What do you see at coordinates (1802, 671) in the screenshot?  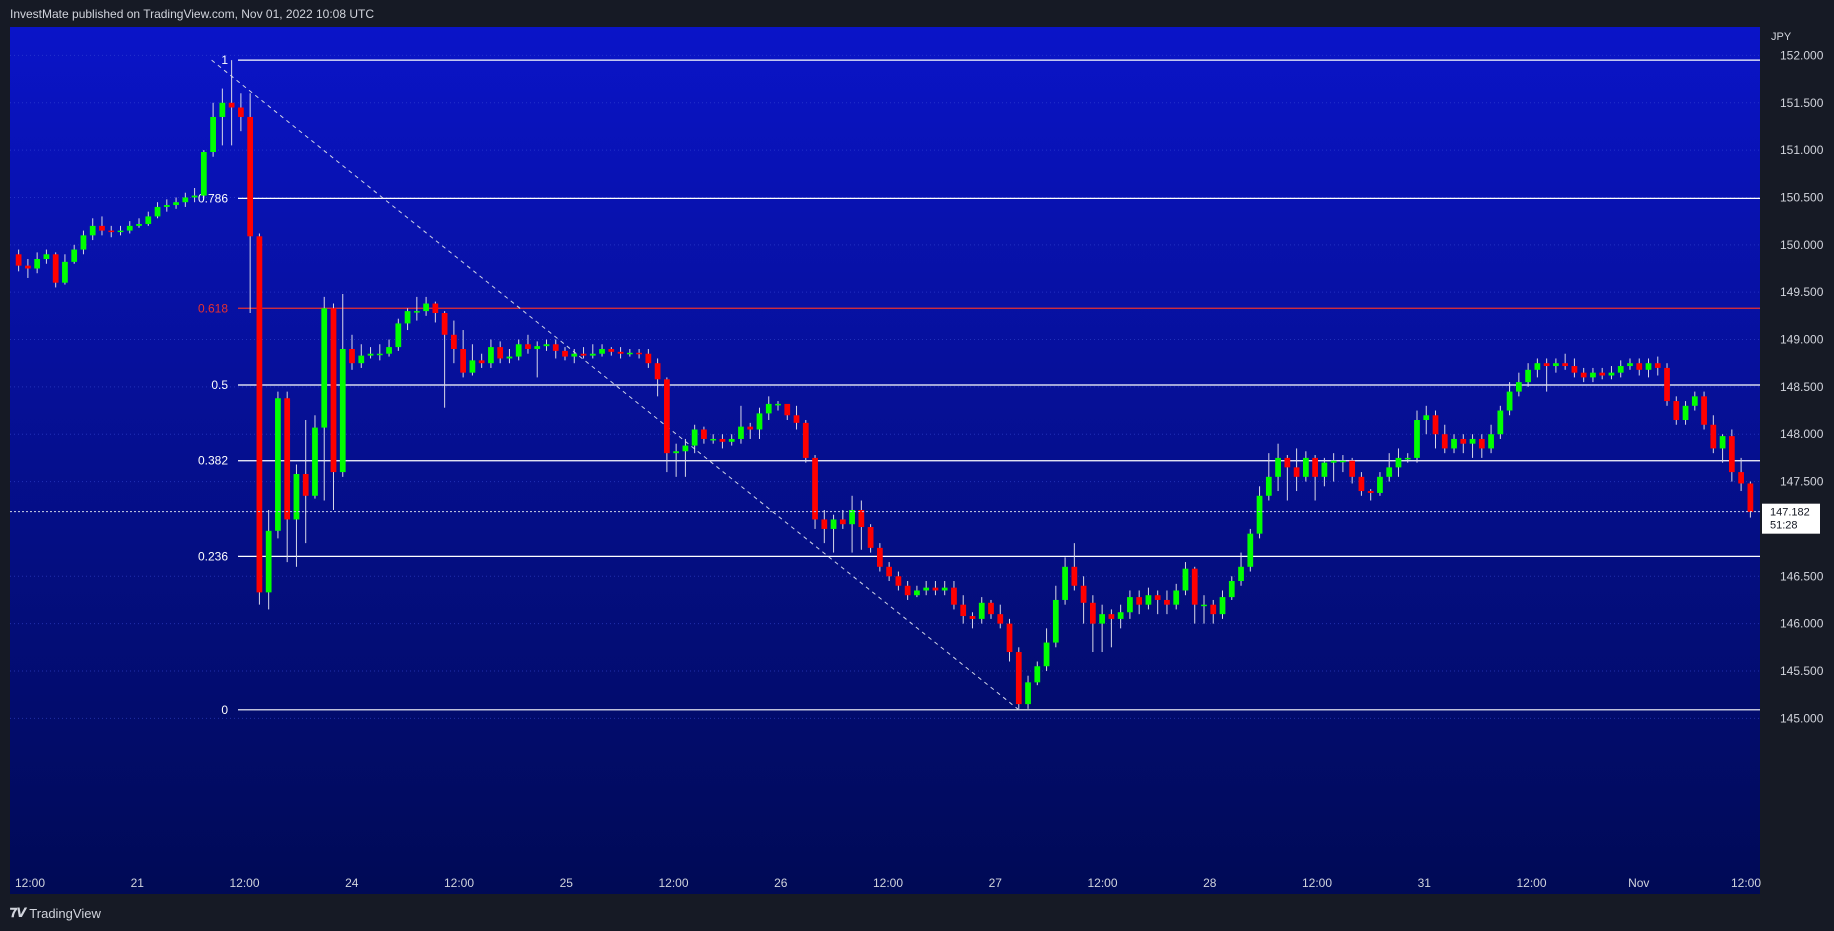 I see `price-tick-label: 145.500` at bounding box center [1802, 671].